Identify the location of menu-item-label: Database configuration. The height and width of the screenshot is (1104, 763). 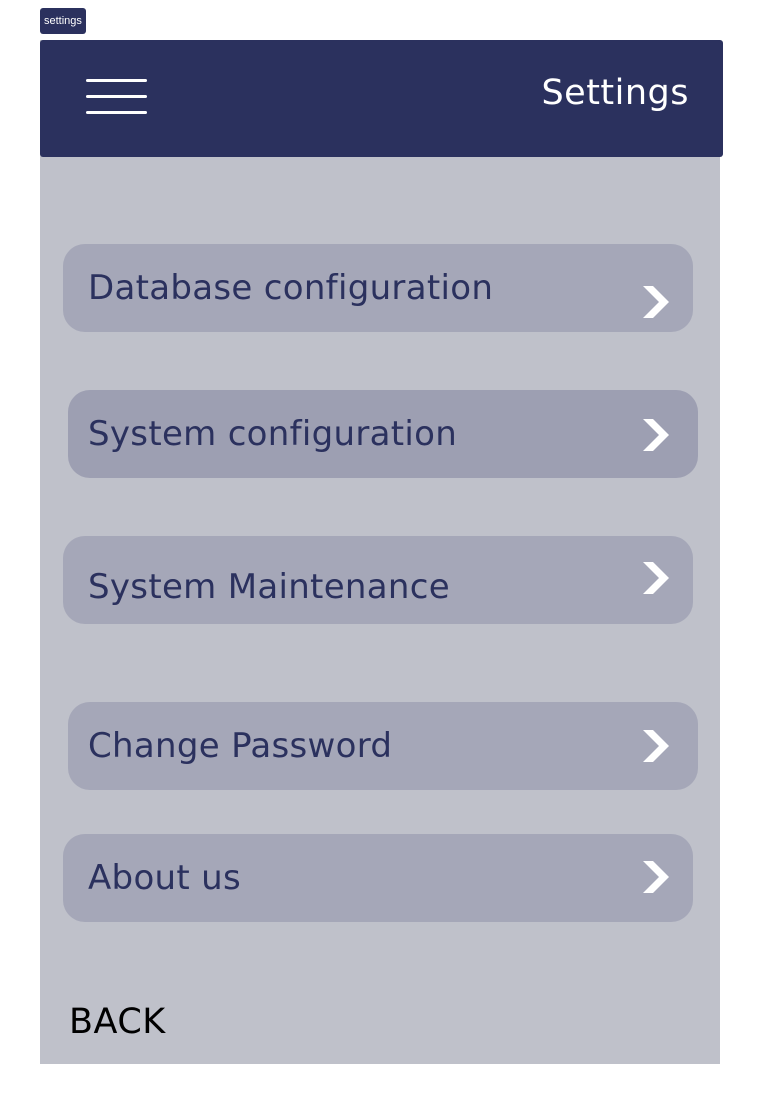
(291, 288).